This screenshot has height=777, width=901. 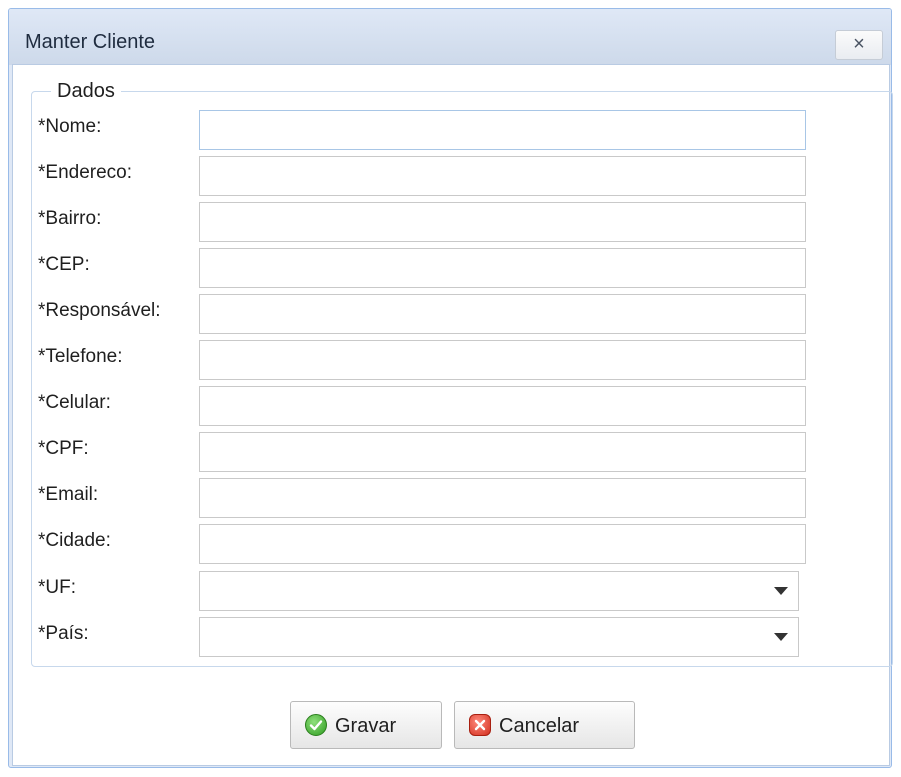 I want to click on check-circle-icon, so click(x=316, y=725).